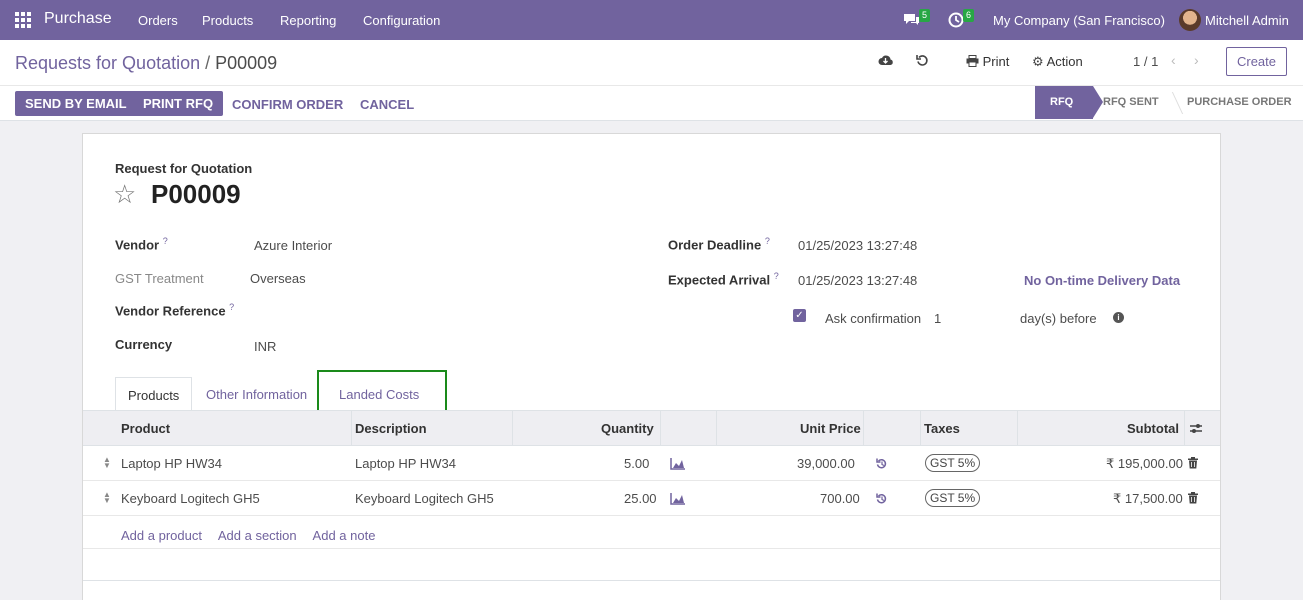 This screenshot has height=600, width=1303. Describe the element at coordinates (885, 62) in the screenshot. I see `save-cloud-icon` at that location.